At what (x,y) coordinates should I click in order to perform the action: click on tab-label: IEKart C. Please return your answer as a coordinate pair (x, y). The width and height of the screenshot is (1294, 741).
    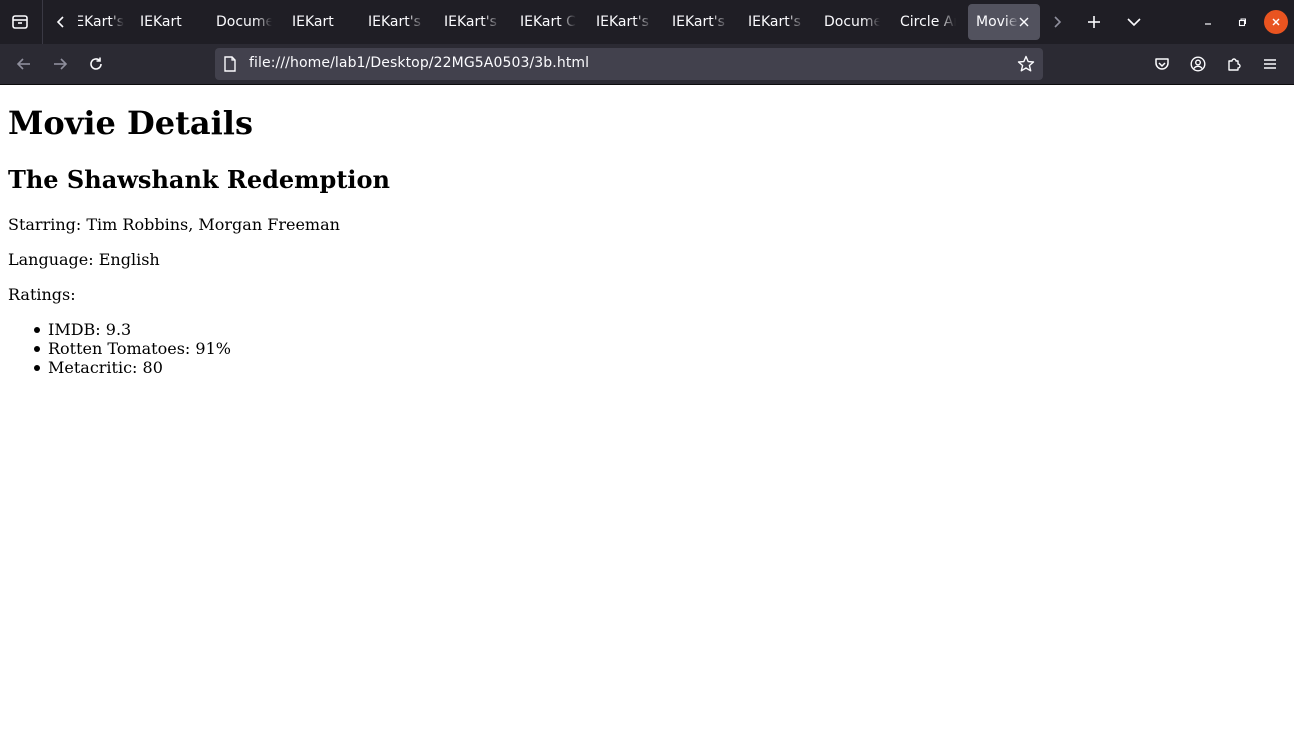
    Looking at the image, I should click on (548, 22).